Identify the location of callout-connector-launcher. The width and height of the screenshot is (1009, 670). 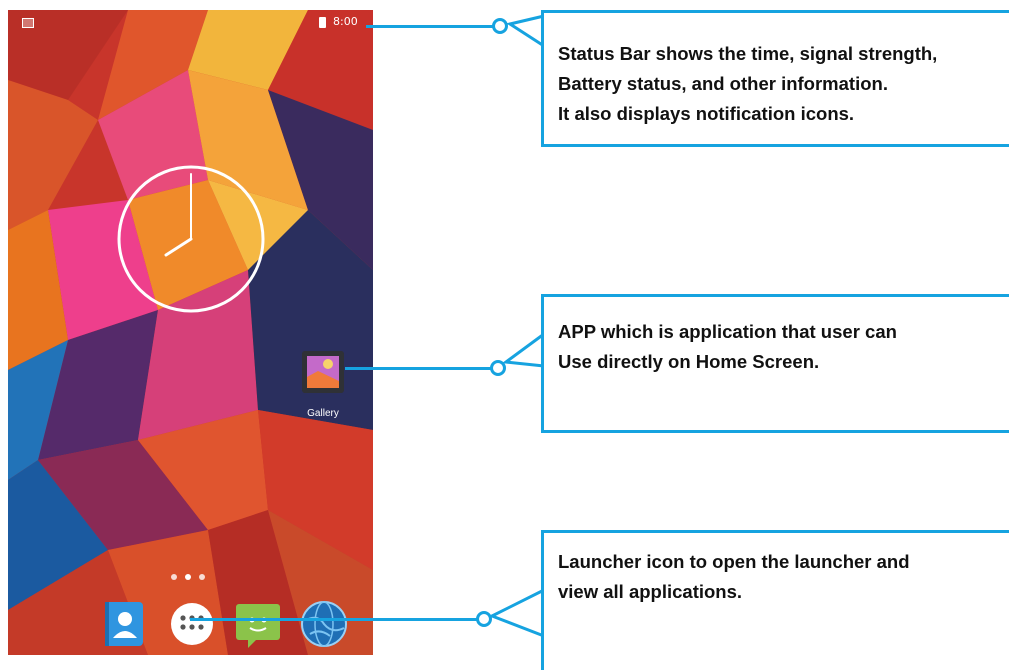
(336, 619).